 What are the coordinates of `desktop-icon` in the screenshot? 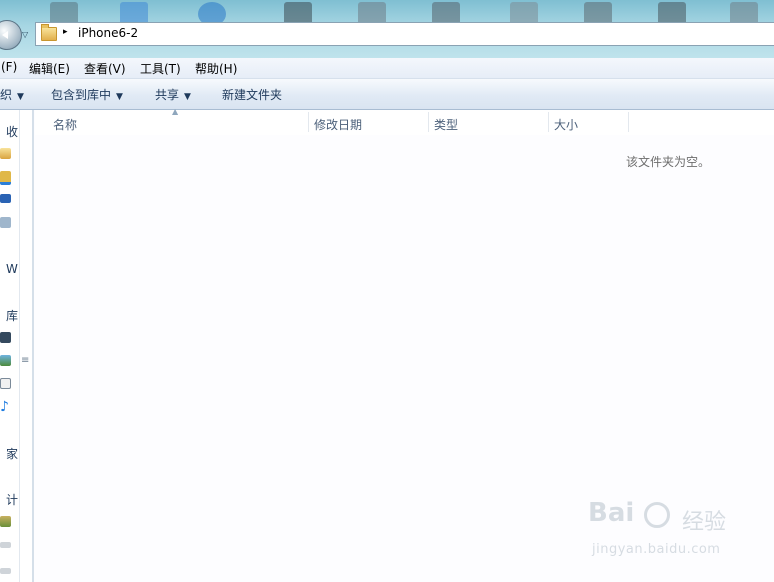 It's located at (5, 198).